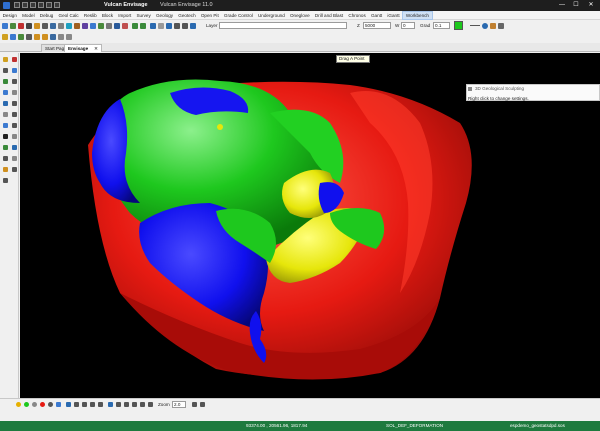 This screenshot has width=600, height=431. Describe the element at coordinates (576, 5) in the screenshot. I see `maximize-button: ☐` at that location.